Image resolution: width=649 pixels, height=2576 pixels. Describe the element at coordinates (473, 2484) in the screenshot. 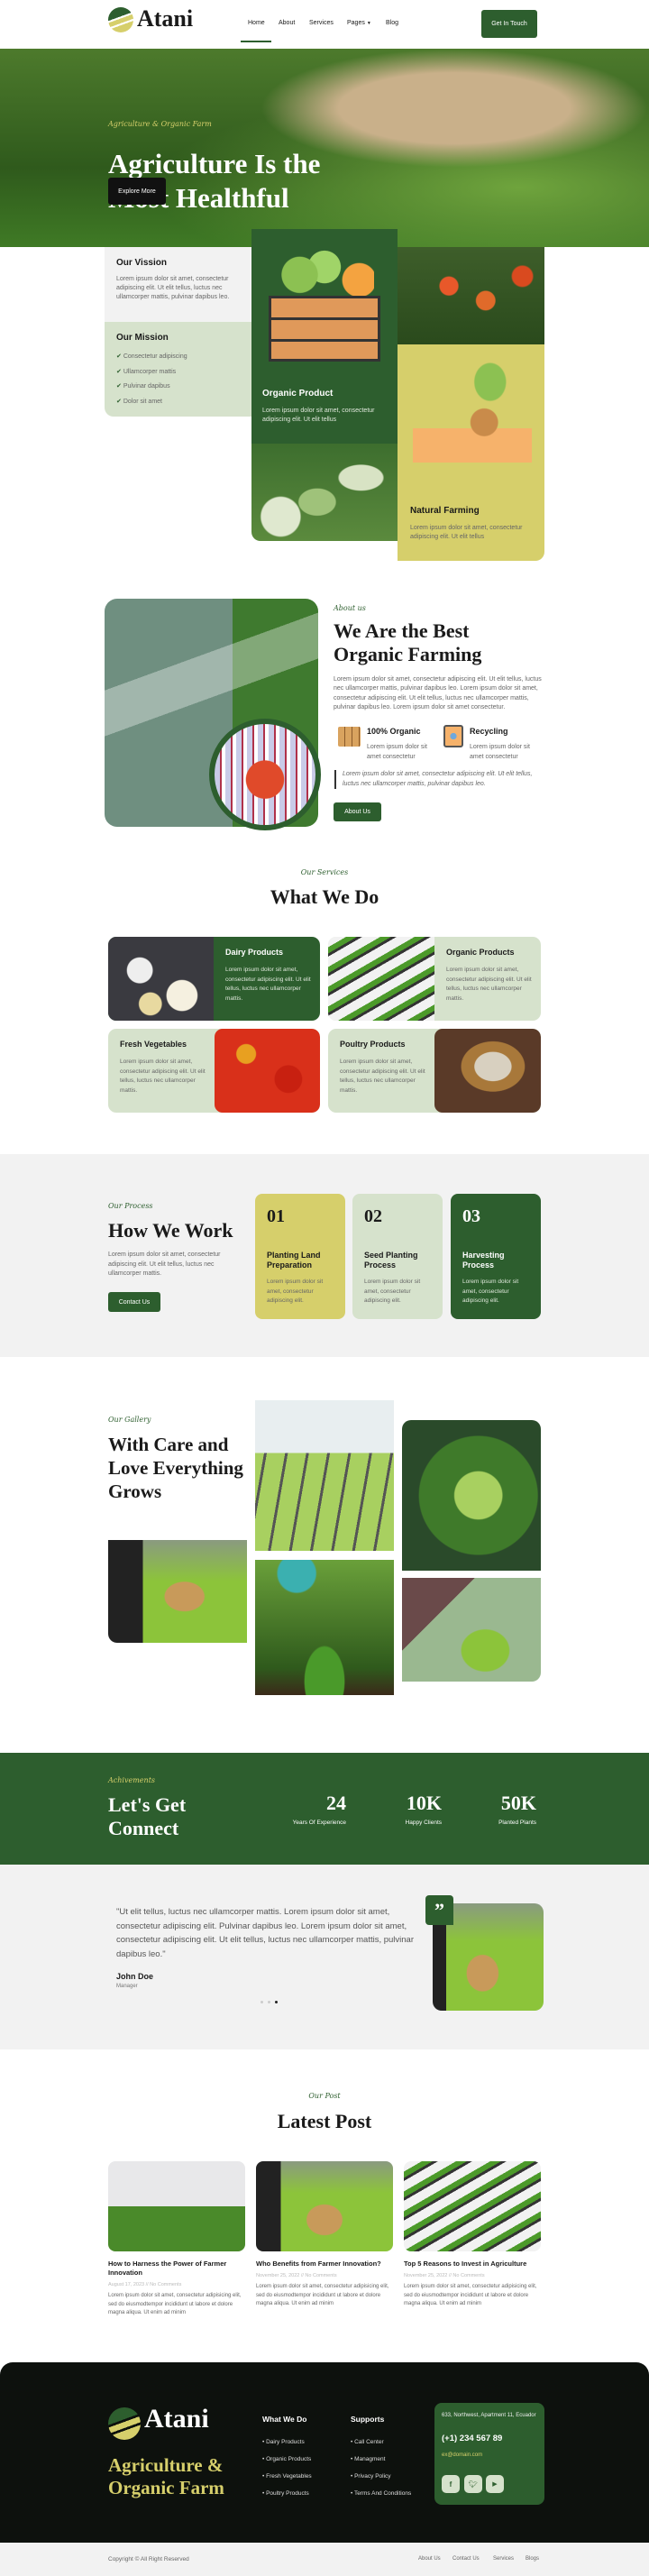

I see `twitter-icon: 🐦︎` at that location.